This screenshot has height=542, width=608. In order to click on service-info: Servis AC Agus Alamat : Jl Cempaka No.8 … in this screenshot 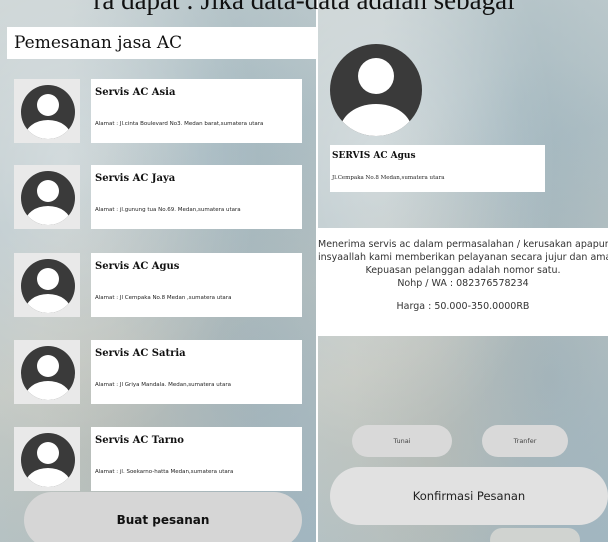, I will do `click(196, 285)`.